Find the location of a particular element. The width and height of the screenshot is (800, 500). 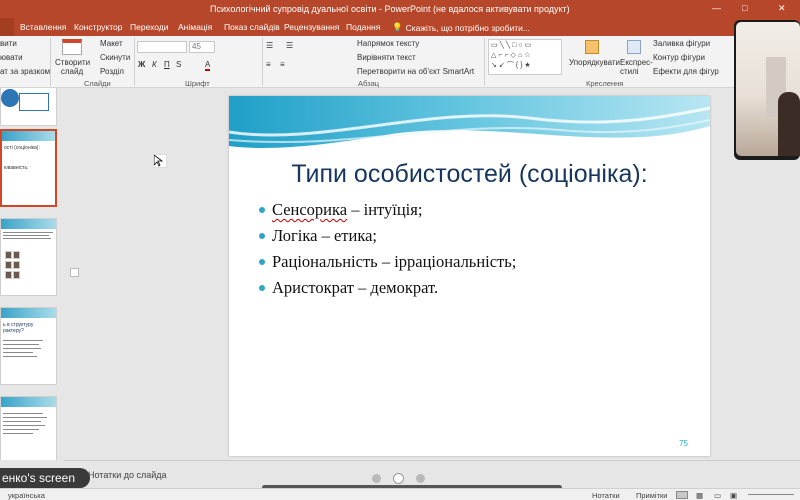

bullet-item: Сенсорика – інтуїція; is located at coordinates (387, 213).